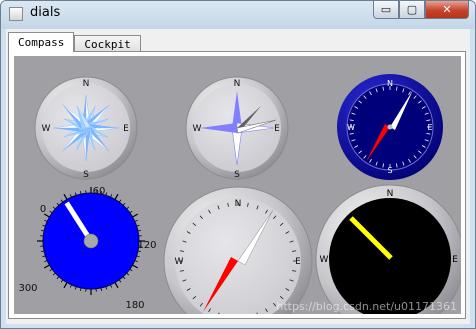 Image resolution: width=476 pixels, height=329 pixels. I want to click on tab-bar: Compass Cockpit, so click(74, 42).